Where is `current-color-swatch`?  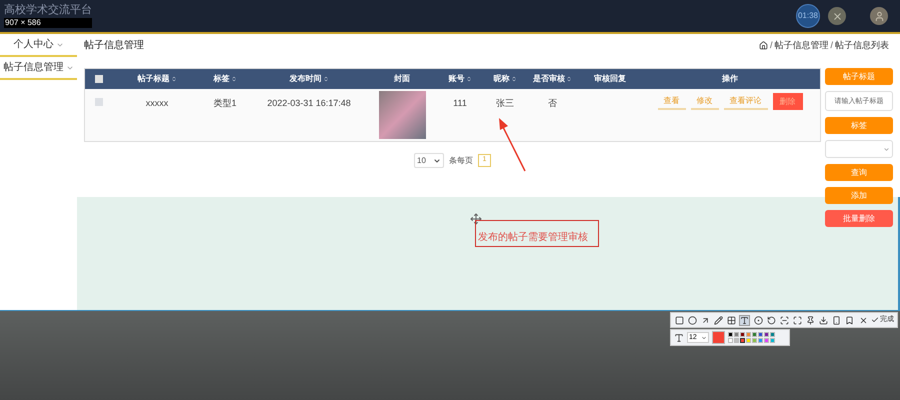
current-color-swatch is located at coordinates (718, 337).